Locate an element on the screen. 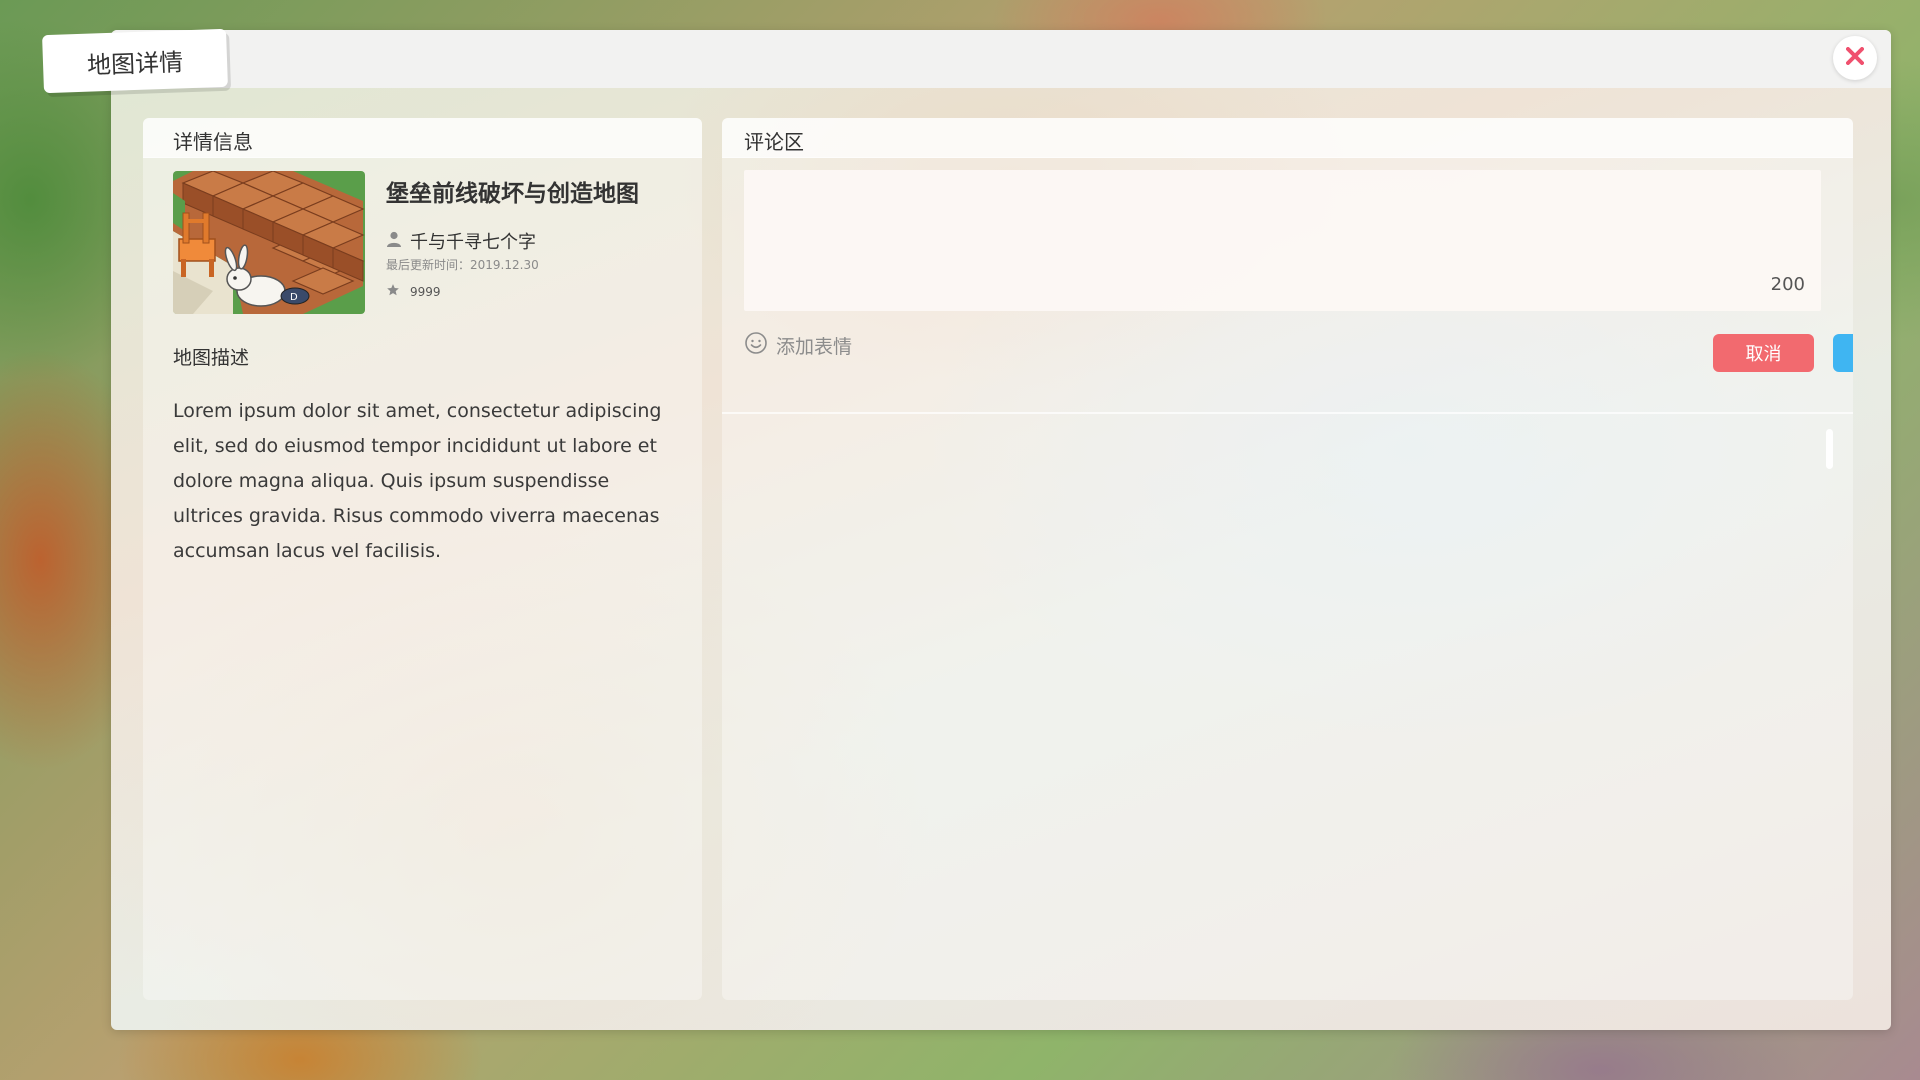 The width and height of the screenshot is (1920, 1080). author-name: 千与千寻七个字 is located at coordinates (473, 241).